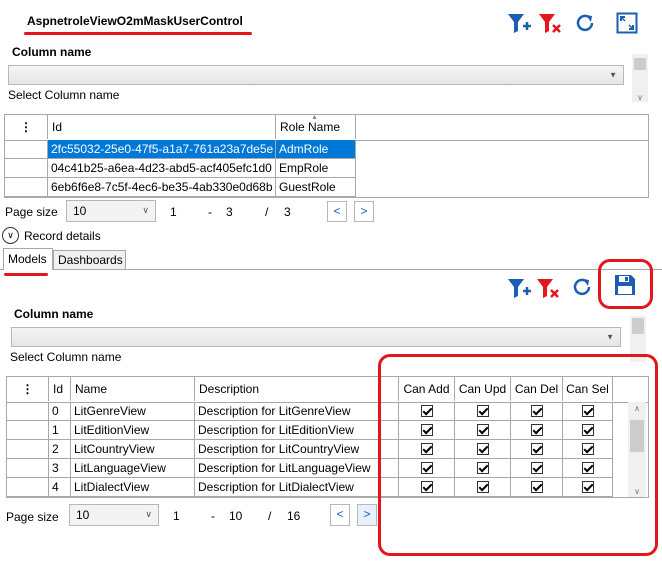 The image size is (662, 562). What do you see at coordinates (316, 149) in the screenshot?
I see `row-role-cell: AdmRole` at bounding box center [316, 149].